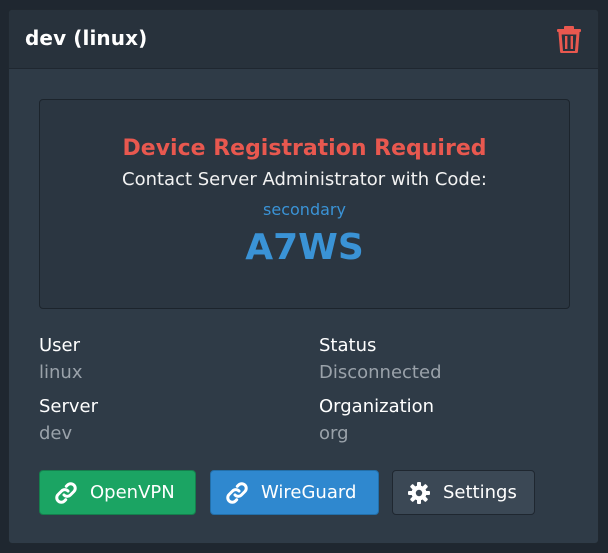 The width and height of the screenshot is (608, 553). What do you see at coordinates (60, 345) in the screenshot?
I see `user-label: User` at bounding box center [60, 345].